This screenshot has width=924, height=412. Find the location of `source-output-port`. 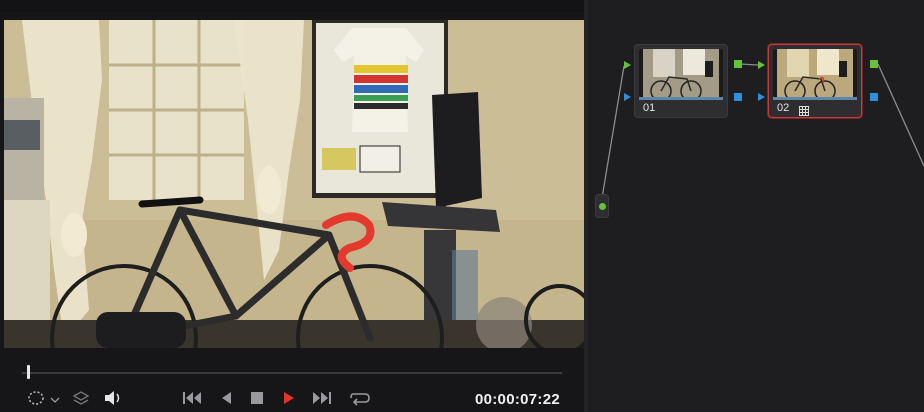

source-output-port is located at coordinates (602, 206).